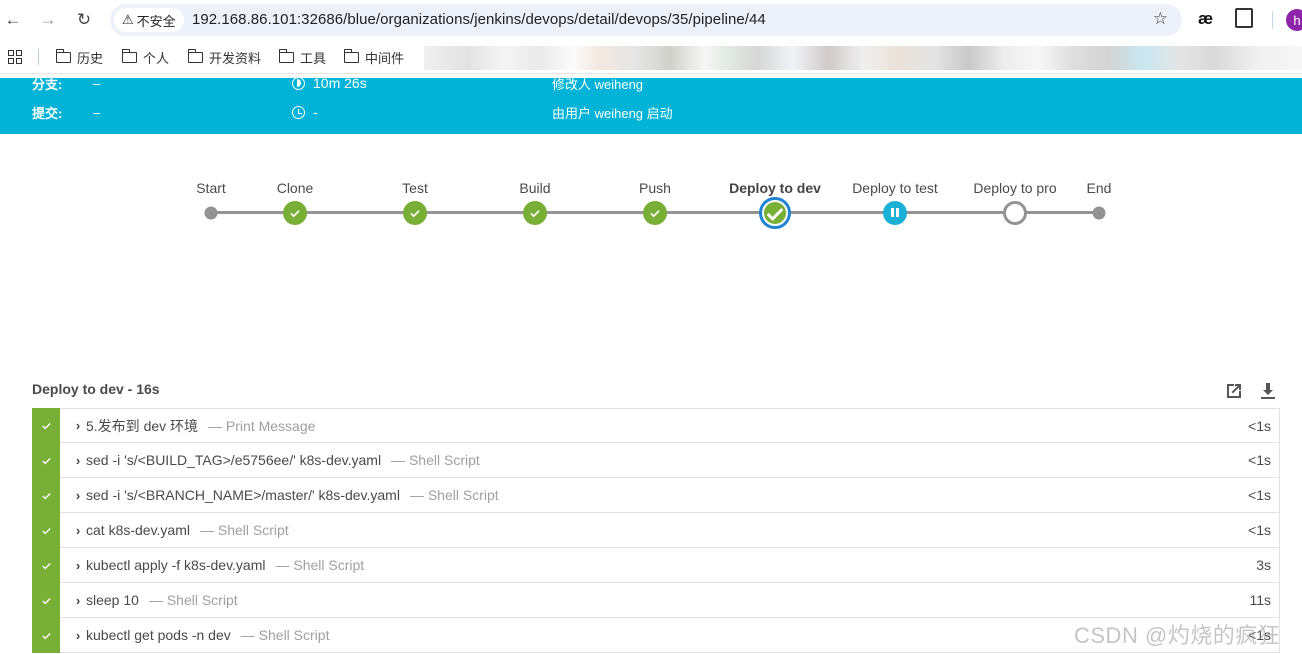 Image resolution: width=1302 pixels, height=654 pixels. What do you see at coordinates (534, 188) in the screenshot?
I see `stage-label: Build` at bounding box center [534, 188].